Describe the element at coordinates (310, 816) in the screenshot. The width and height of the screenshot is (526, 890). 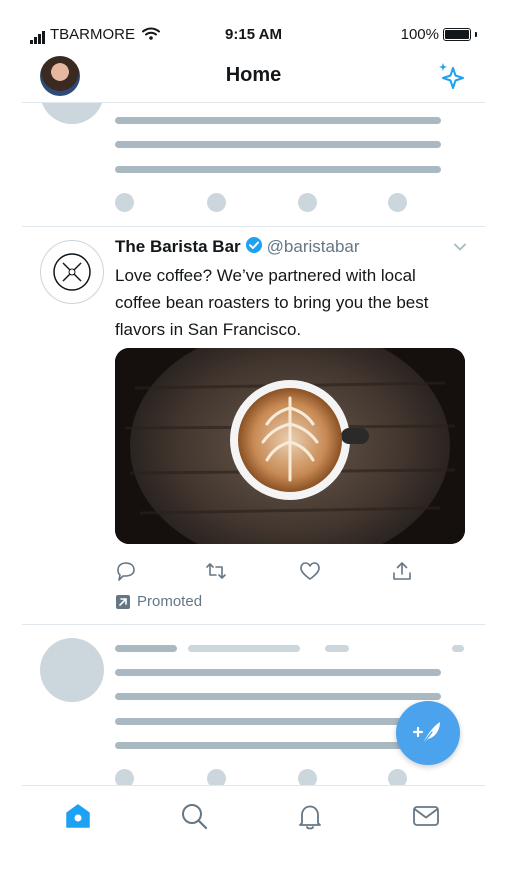
I see `notifications-icon` at that location.